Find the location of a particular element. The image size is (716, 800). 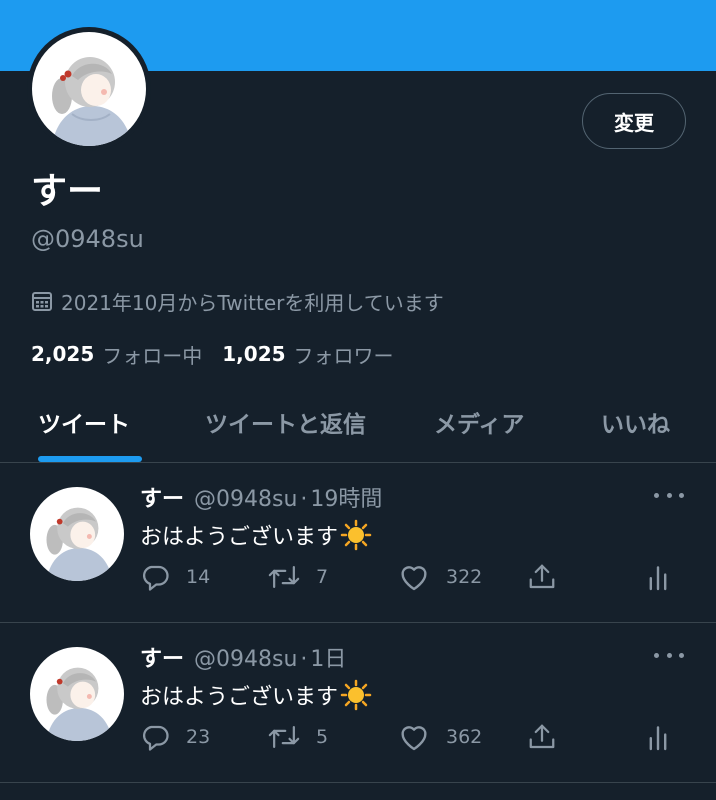

following-count: 2,025 is located at coordinates (62, 354).